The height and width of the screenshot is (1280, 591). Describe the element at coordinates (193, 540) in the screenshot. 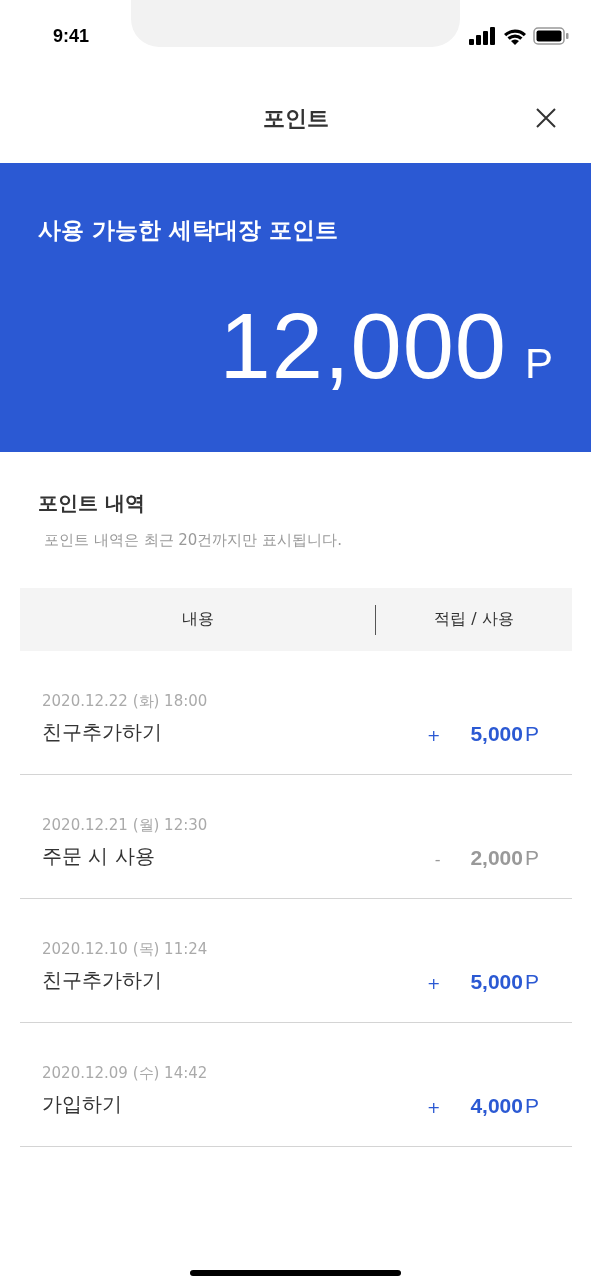

I see `history-note: 포인트 내역은 최근 20건까지만 표시됩니다.` at that location.